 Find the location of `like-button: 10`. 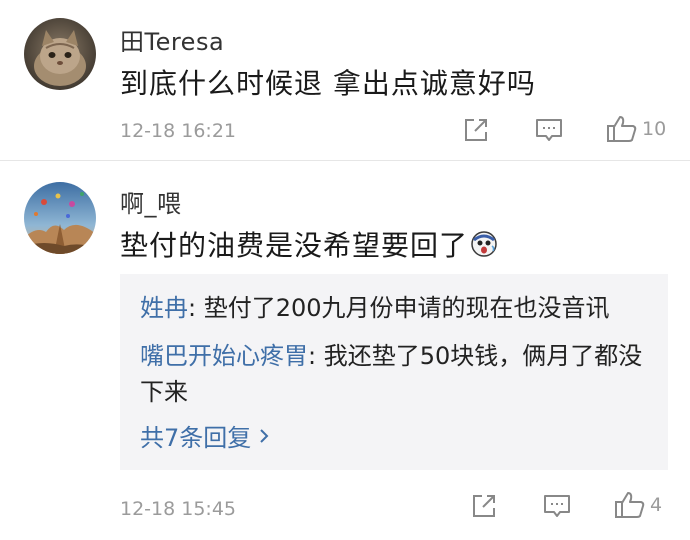

like-button: 10 is located at coordinates (636, 129).